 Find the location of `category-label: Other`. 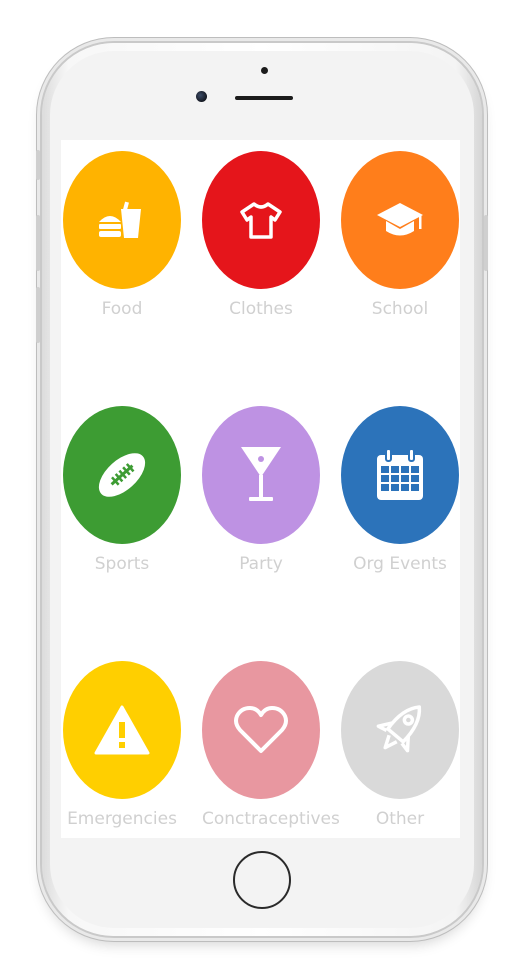

category-label: Other is located at coordinates (400, 819).